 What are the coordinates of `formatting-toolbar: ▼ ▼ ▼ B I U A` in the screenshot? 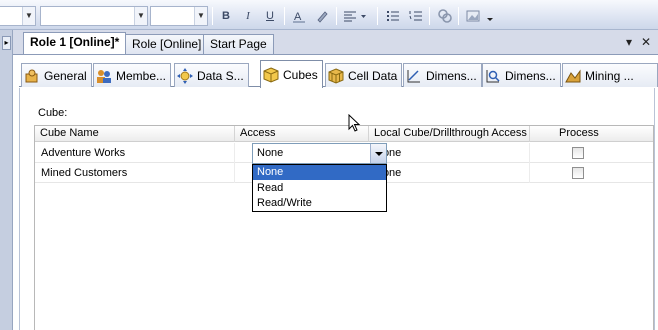 It's located at (329, 15).